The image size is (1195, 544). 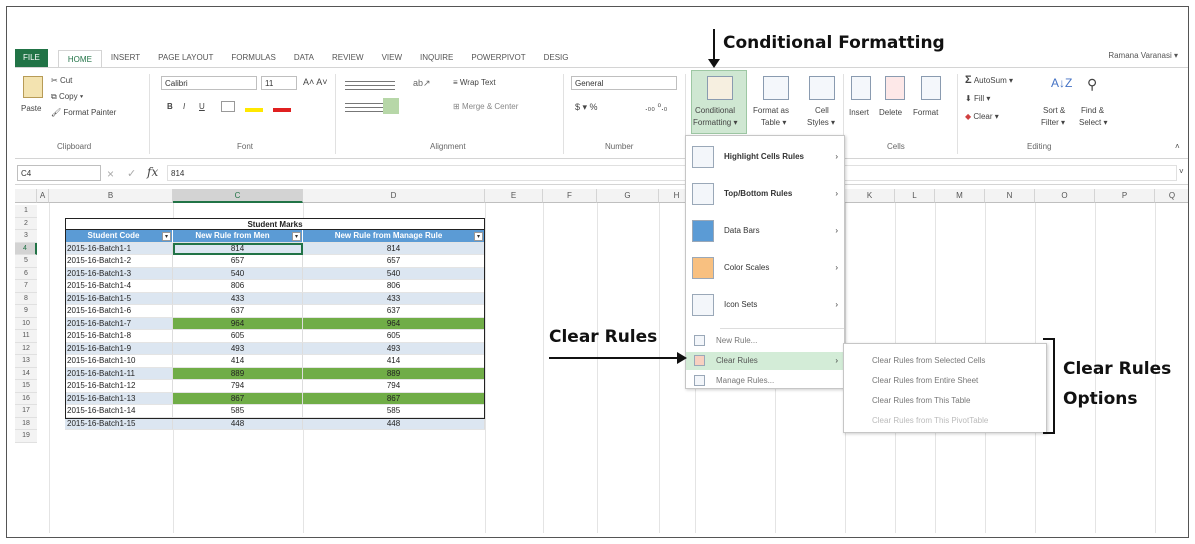 I want to click on row-header: 3, so click(x=26, y=236).